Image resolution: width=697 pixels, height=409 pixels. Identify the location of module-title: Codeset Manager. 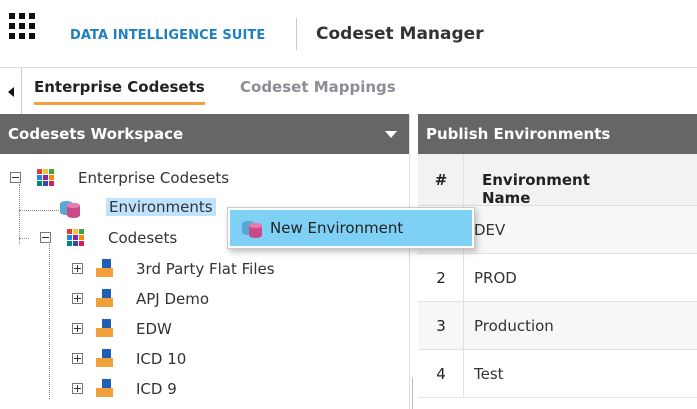
(400, 34).